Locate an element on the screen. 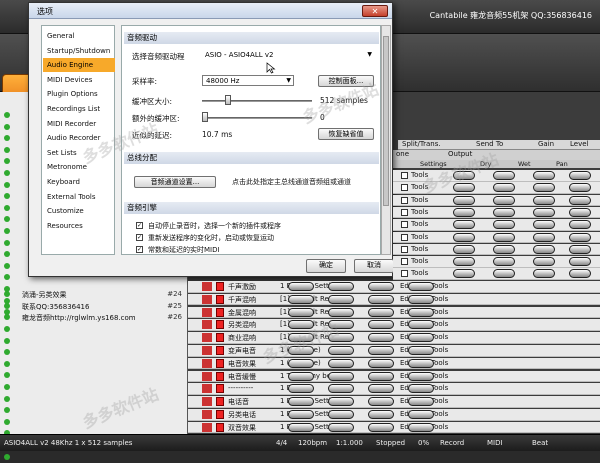 The image size is (600, 463). track-row: 电音效果1 (noname)▾▾EditTools is located at coordinates (394, 363).